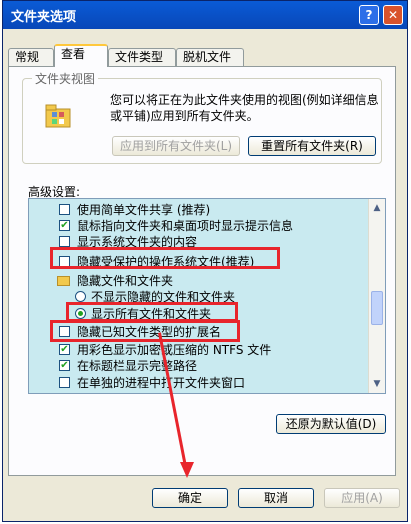 This screenshot has height=524, width=411. Describe the element at coordinates (145, 331) in the screenshot. I see `highlight-box-hide-extensions` at that location.